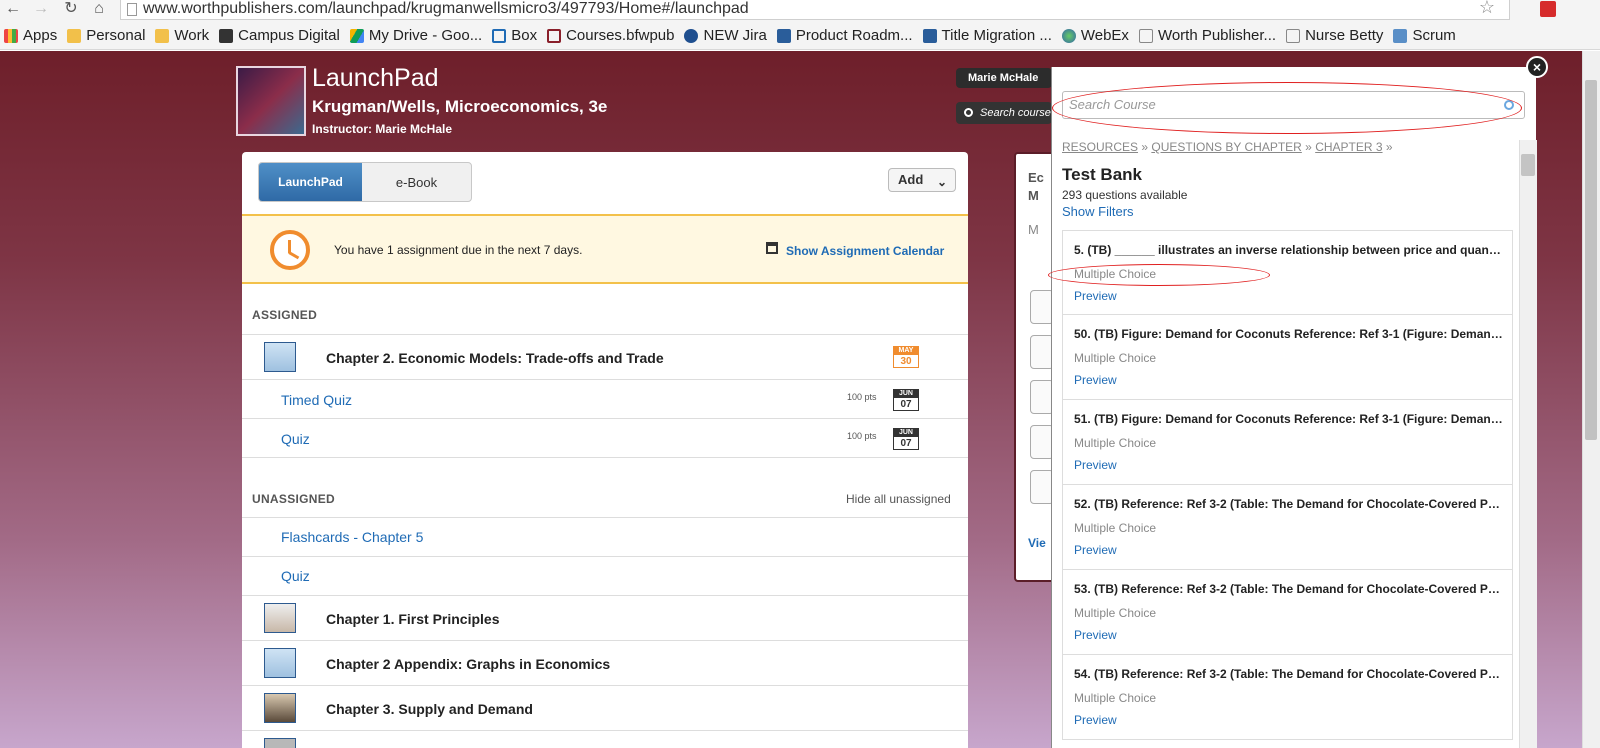  I want to click on search-course-button: Search course, so click(1004, 113).